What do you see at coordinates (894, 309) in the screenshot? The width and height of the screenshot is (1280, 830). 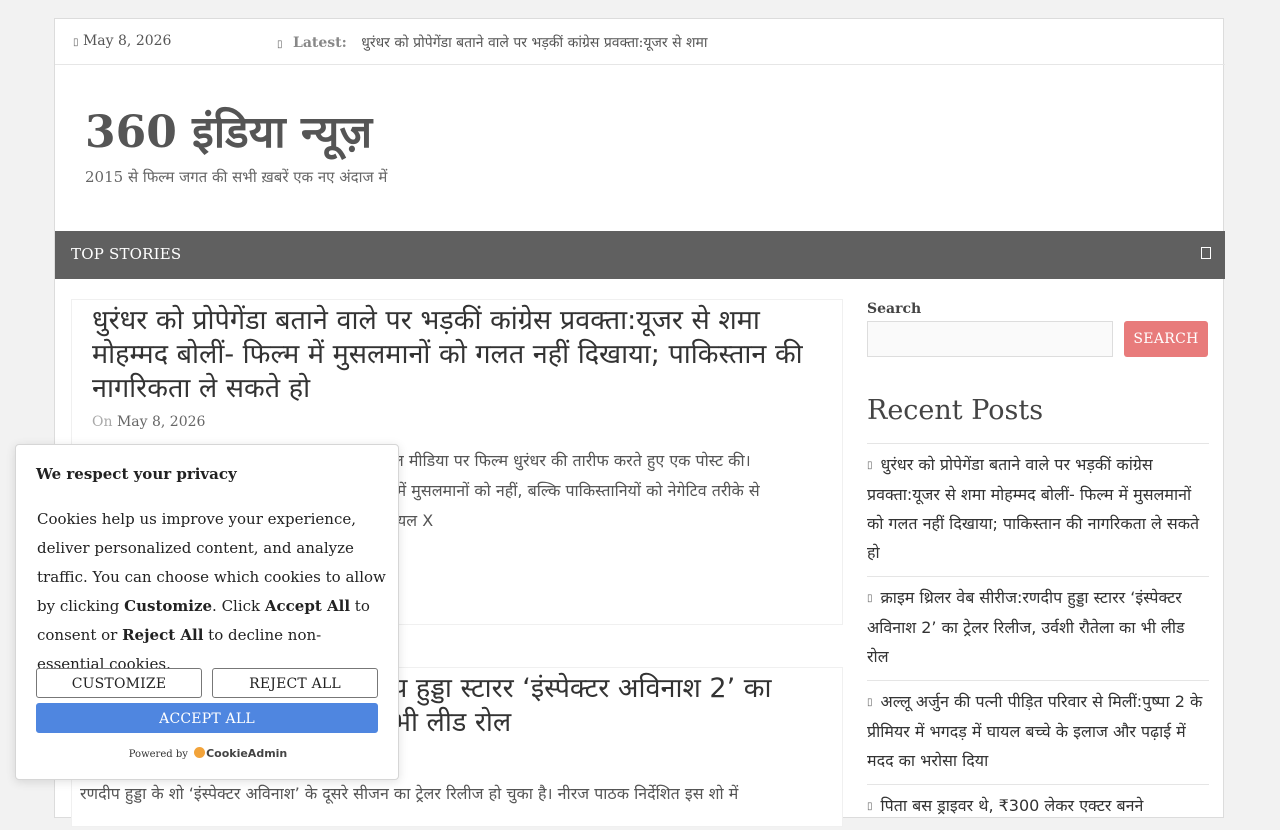 I see `search-label: Search` at bounding box center [894, 309].